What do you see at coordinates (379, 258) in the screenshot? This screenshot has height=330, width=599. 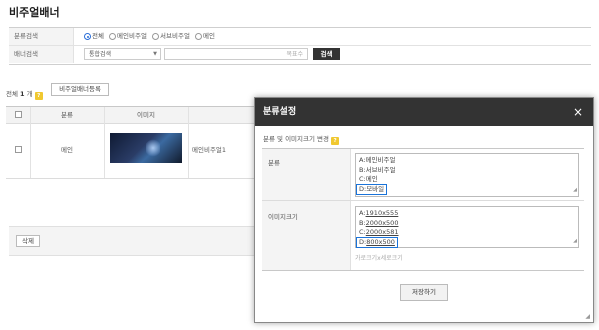 I see `size-hint: 가로크기x세로크기` at bounding box center [379, 258].